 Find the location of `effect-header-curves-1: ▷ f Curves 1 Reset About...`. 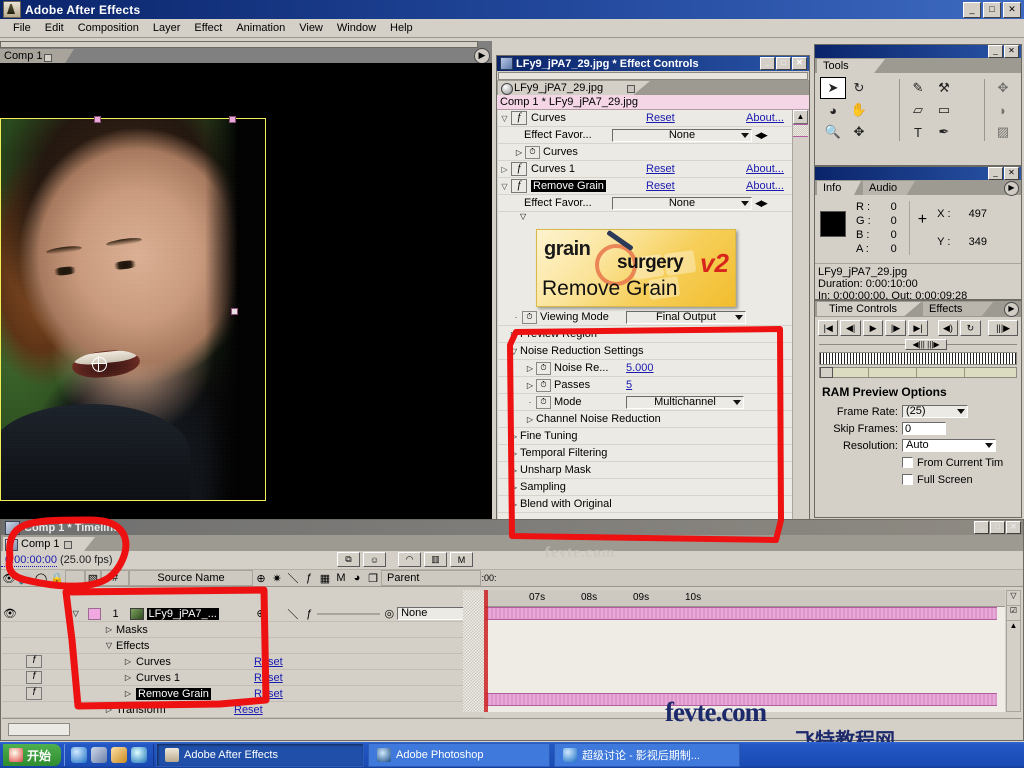

effect-header-curves-1: ▷ f Curves 1 Reset About... is located at coordinates (646, 169).